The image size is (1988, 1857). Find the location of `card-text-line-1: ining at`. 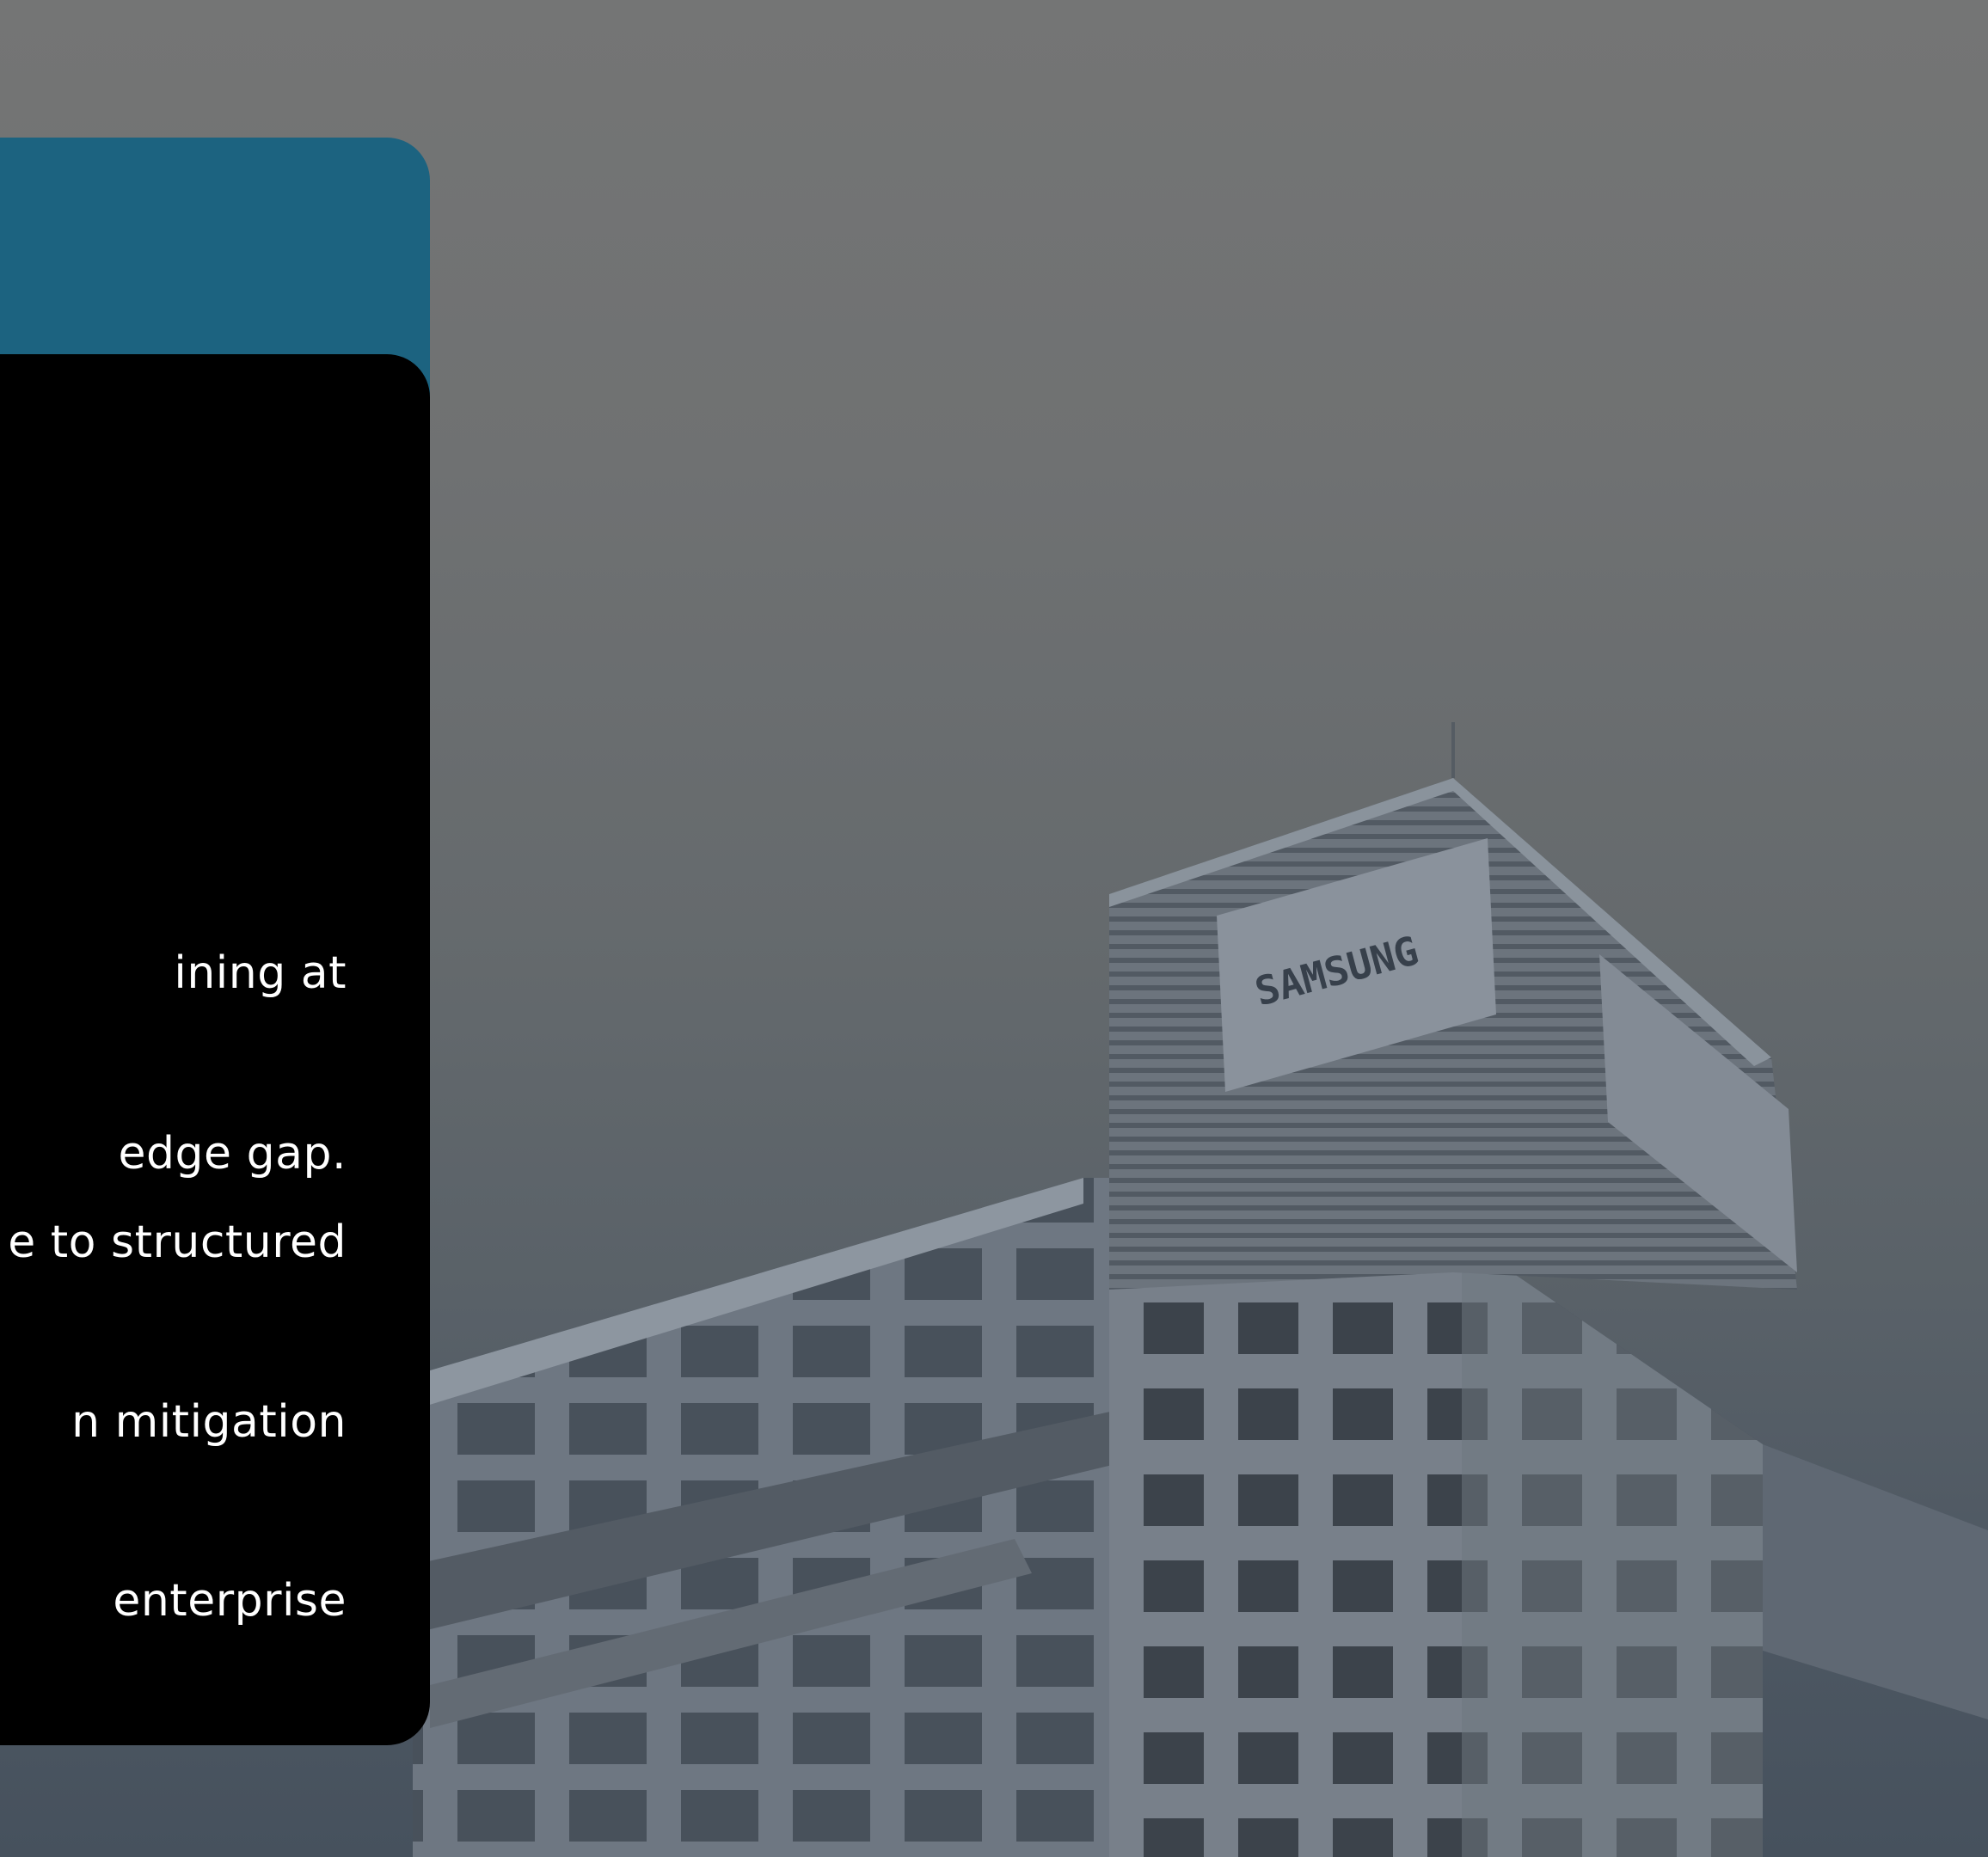

card-text-line-1: ining at is located at coordinates (260, 973).